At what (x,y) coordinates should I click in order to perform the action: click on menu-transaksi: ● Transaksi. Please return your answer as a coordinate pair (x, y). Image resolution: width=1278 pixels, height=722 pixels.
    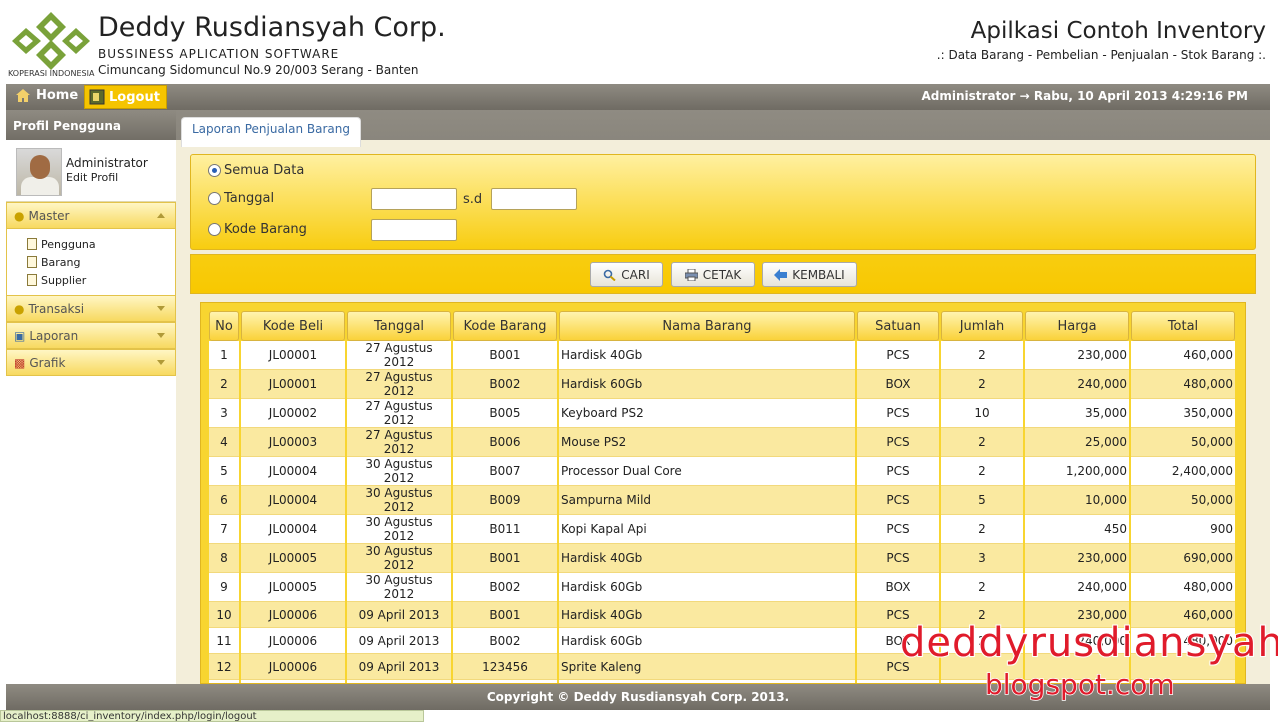
    Looking at the image, I should click on (91, 308).